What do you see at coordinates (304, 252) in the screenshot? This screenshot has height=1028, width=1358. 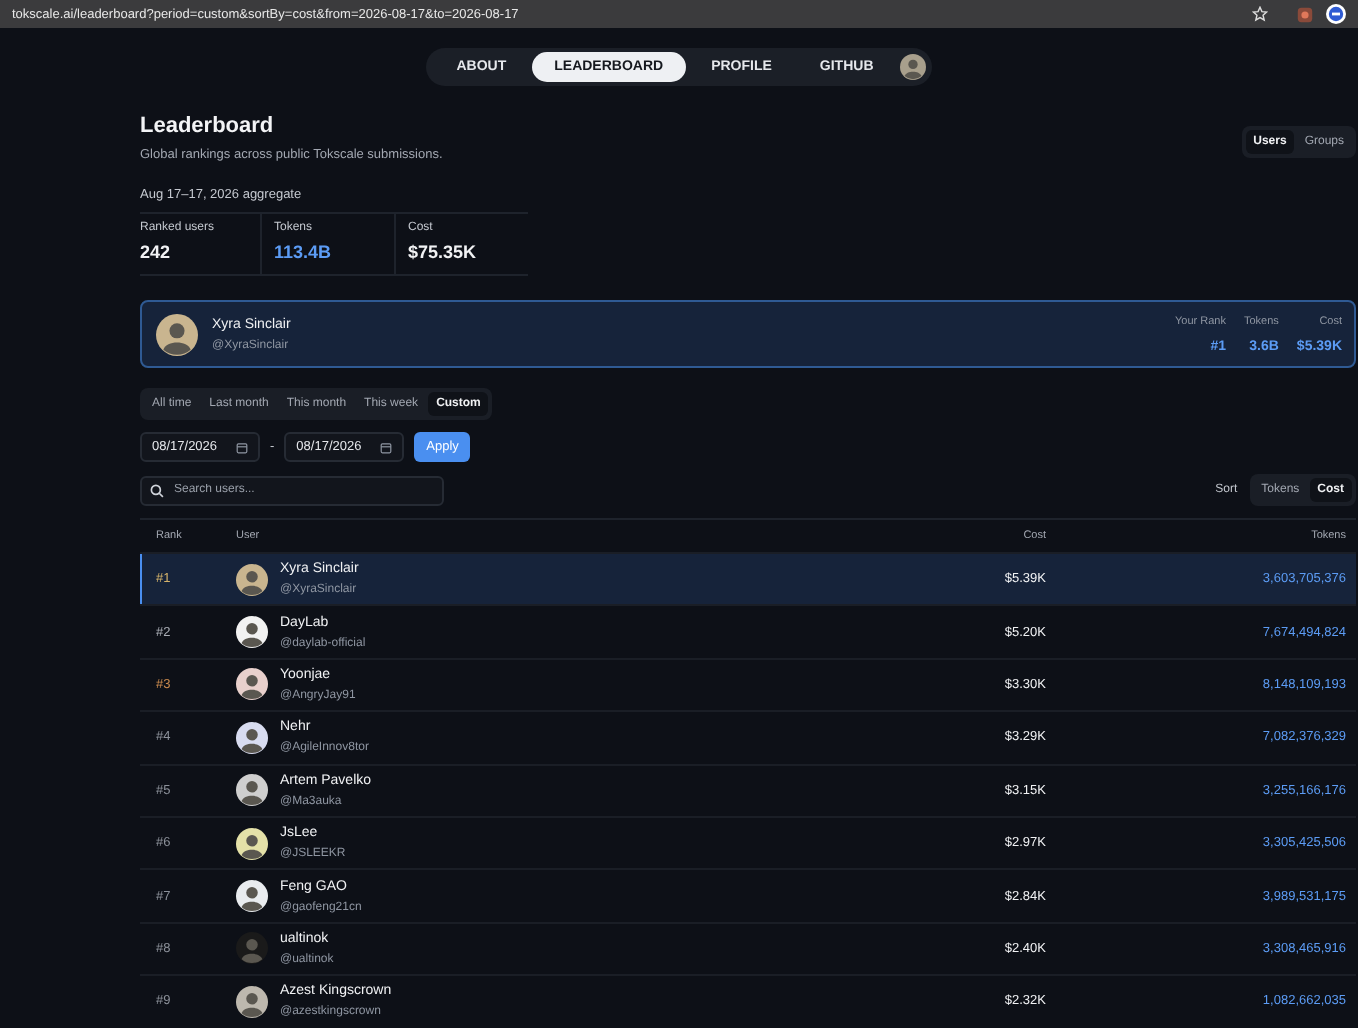 I see `stat-value: 113.4B` at bounding box center [304, 252].